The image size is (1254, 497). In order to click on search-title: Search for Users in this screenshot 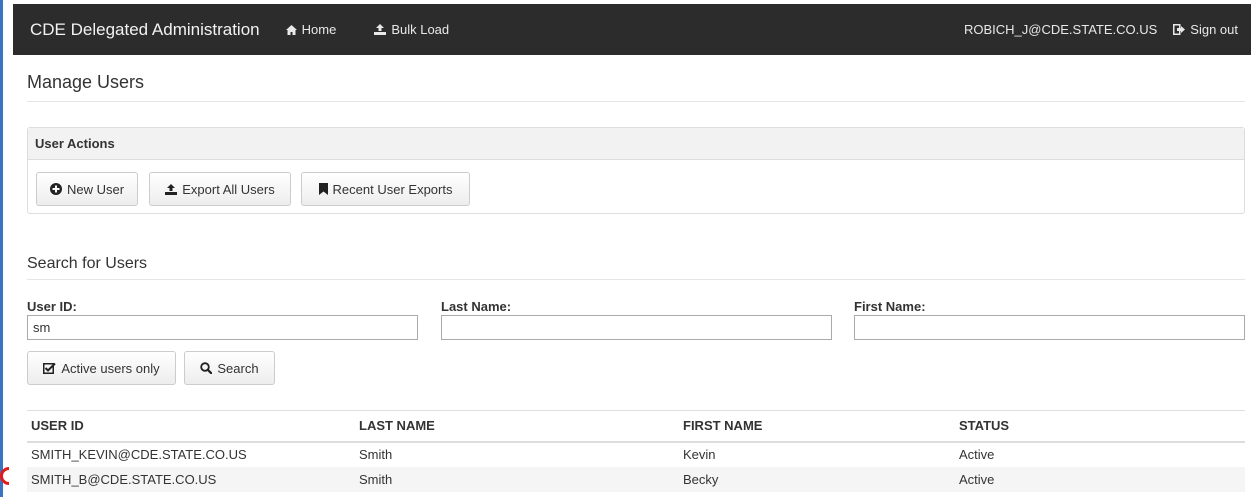, I will do `click(87, 263)`.